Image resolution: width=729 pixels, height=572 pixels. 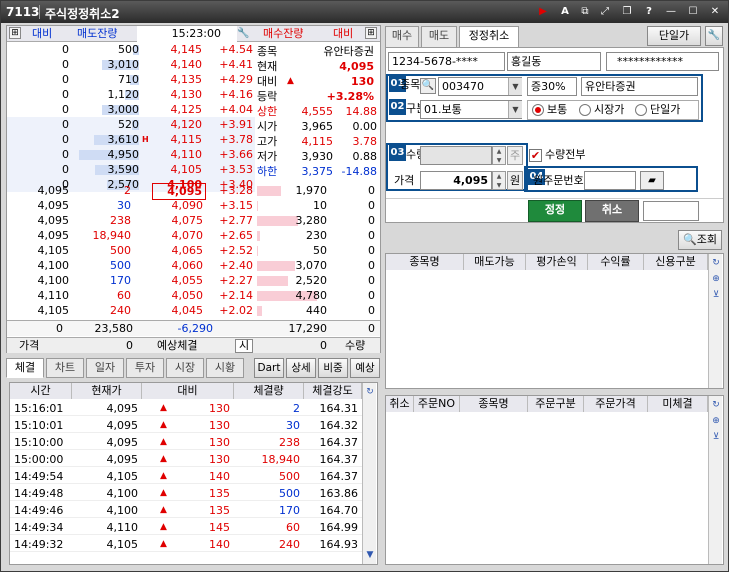 What do you see at coordinates (674, 36) in the screenshot?
I see `single-price-button: 단일가` at bounding box center [674, 36].